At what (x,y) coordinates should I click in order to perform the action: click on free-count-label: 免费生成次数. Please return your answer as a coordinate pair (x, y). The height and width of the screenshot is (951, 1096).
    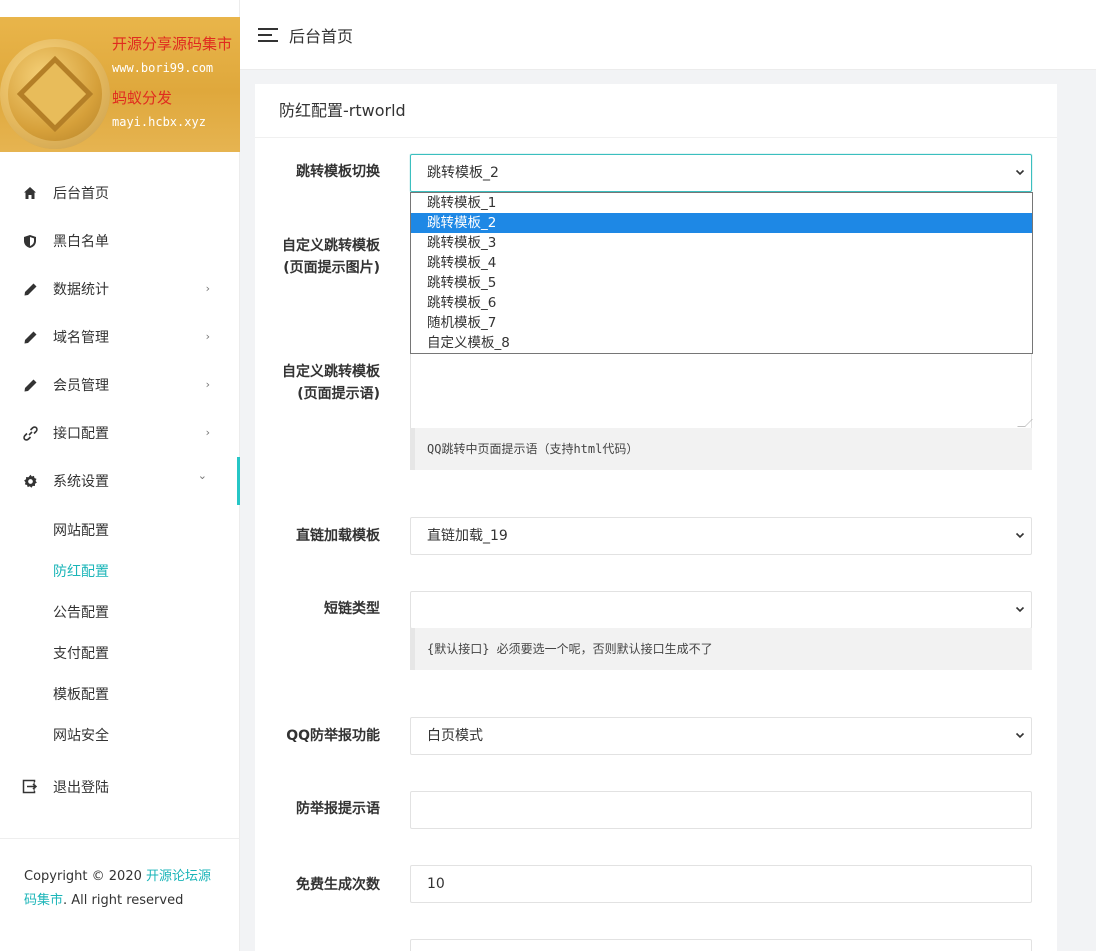
    Looking at the image, I should click on (338, 885).